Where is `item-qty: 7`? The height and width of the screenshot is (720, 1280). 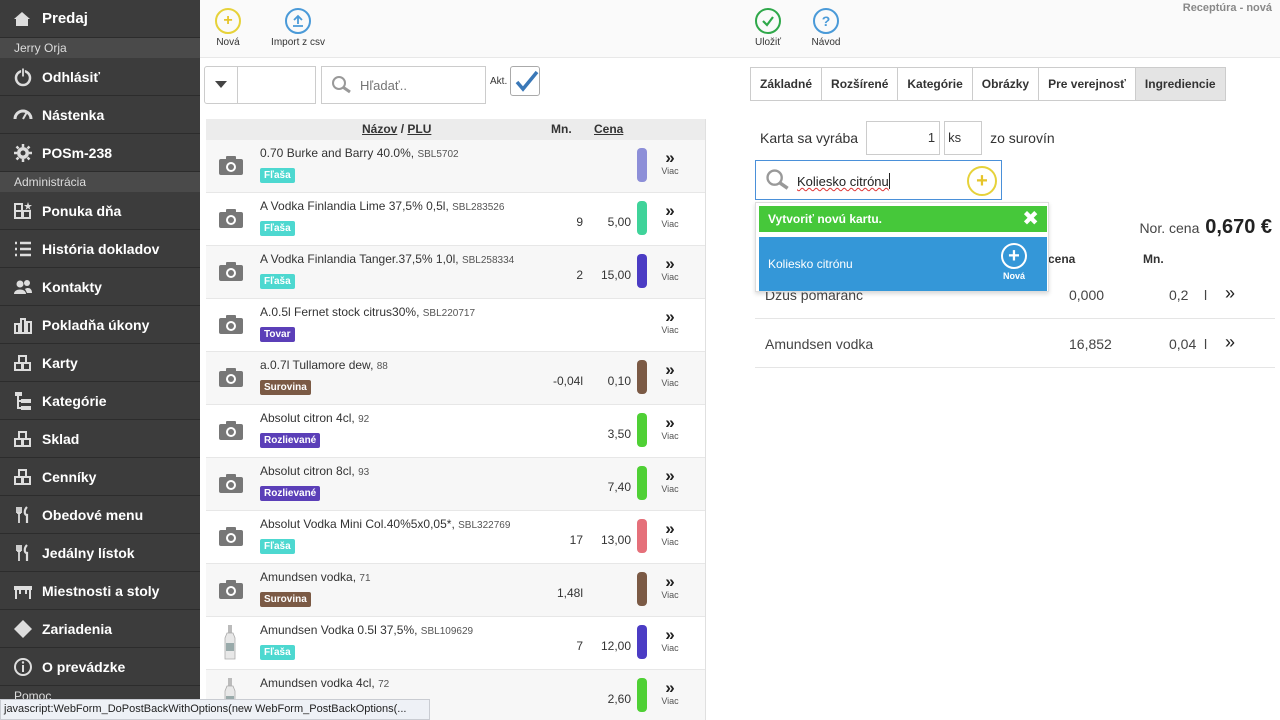 item-qty: 7 is located at coordinates (579, 646).